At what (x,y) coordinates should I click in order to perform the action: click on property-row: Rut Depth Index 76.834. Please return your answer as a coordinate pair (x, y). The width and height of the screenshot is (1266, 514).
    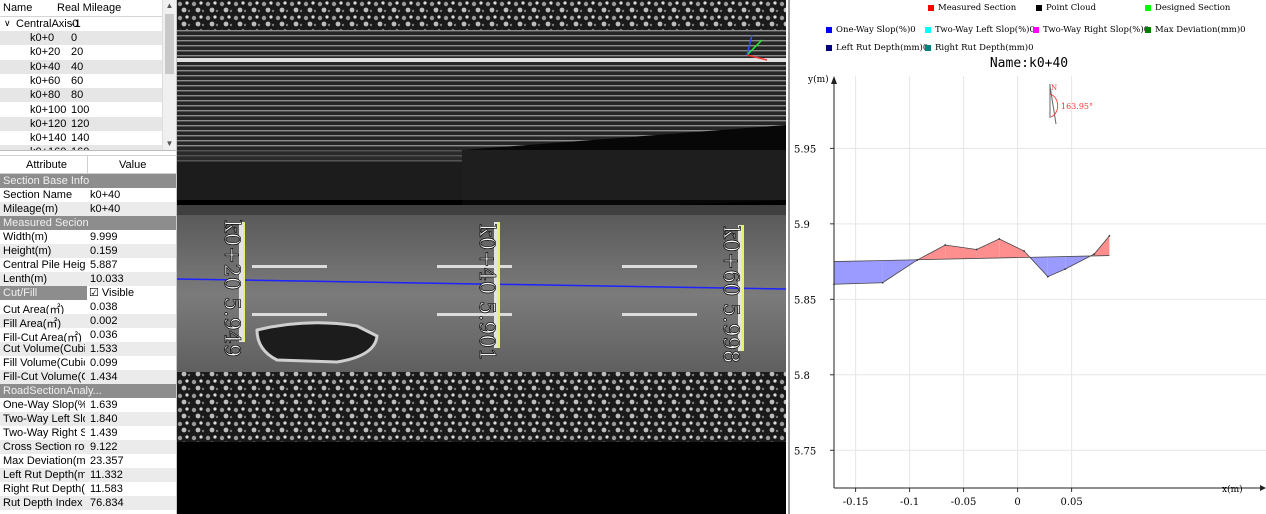
    Looking at the image, I should click on (88, 503).